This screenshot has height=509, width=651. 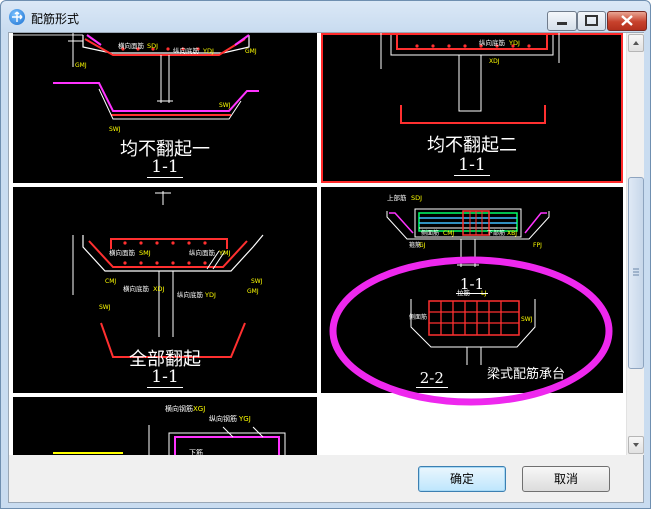 What do you see at coordinates (462, 479) in the screenshot?
I see `ok-button: 确定` at bounding box center [462, 479].